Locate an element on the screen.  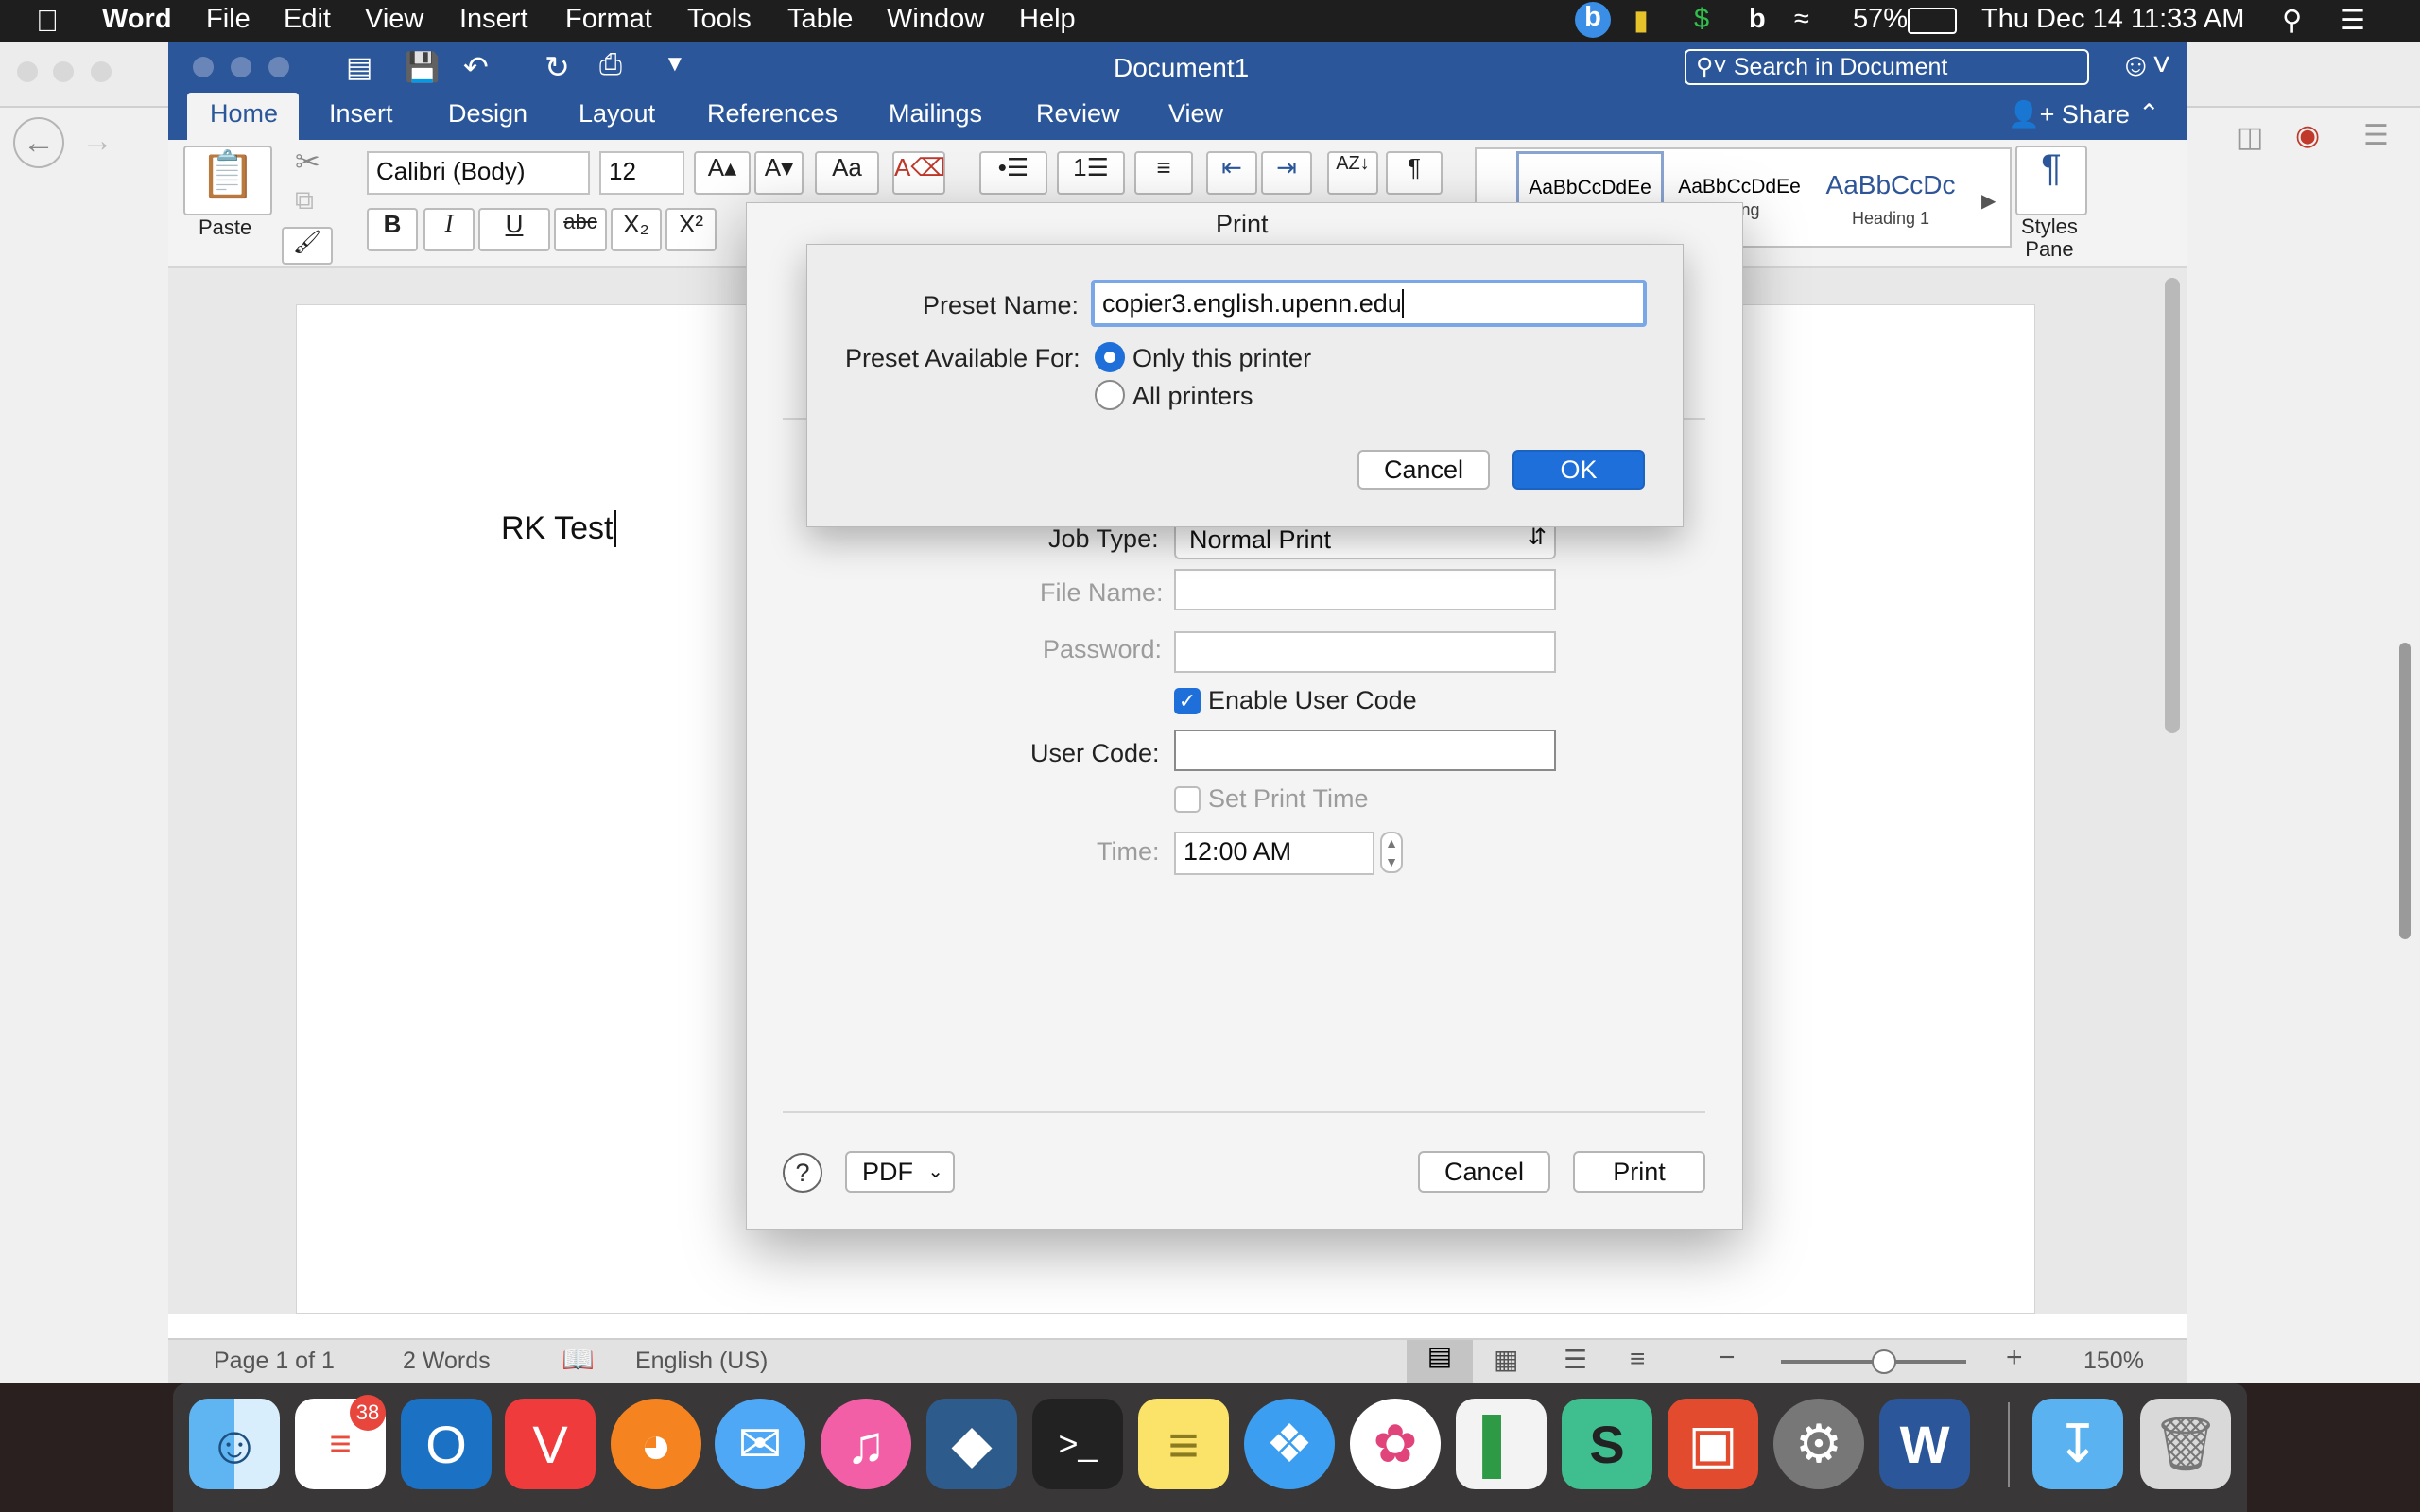
sidebar-toggle-icon: ▤ is located at coordinates (359, 67).